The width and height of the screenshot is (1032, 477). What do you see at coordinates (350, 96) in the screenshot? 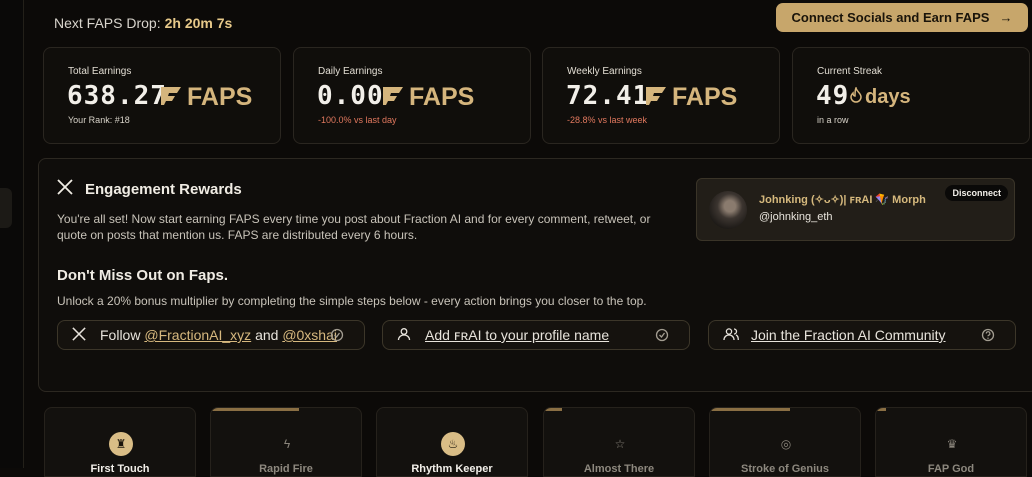
I see `card-value: 0.00` at bounding box center [350, 96].